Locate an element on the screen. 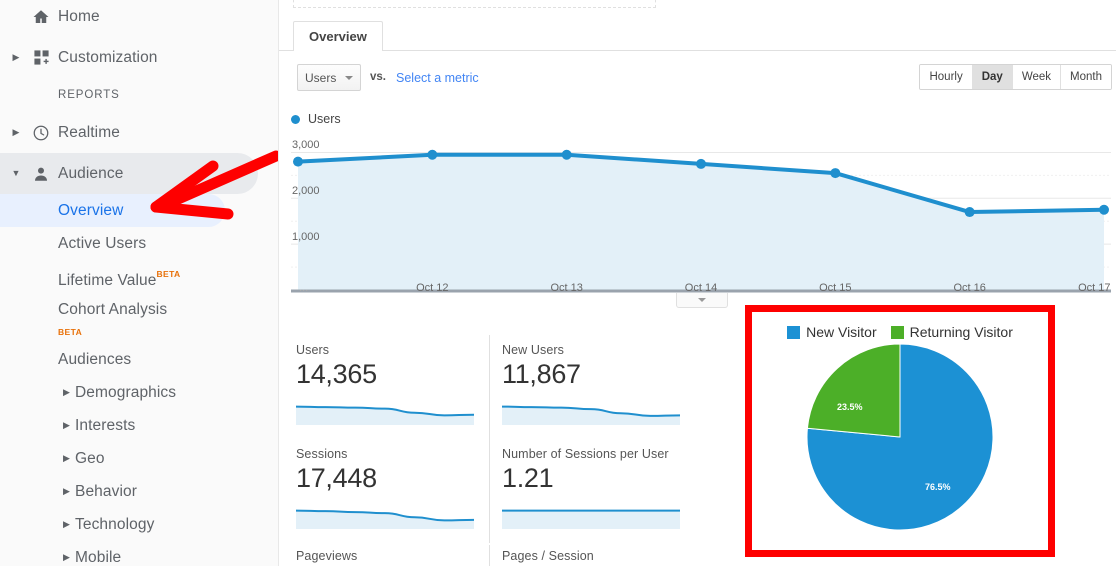 The width and height of the screenshot is (1116, 566). sidebar-item-label: Mobile is located at coordinates (98, 557).